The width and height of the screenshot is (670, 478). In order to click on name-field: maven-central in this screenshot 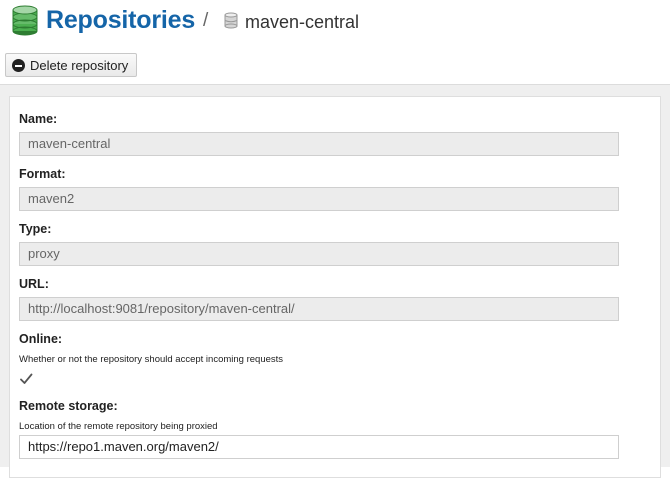, I will do `click(319, 144)`.